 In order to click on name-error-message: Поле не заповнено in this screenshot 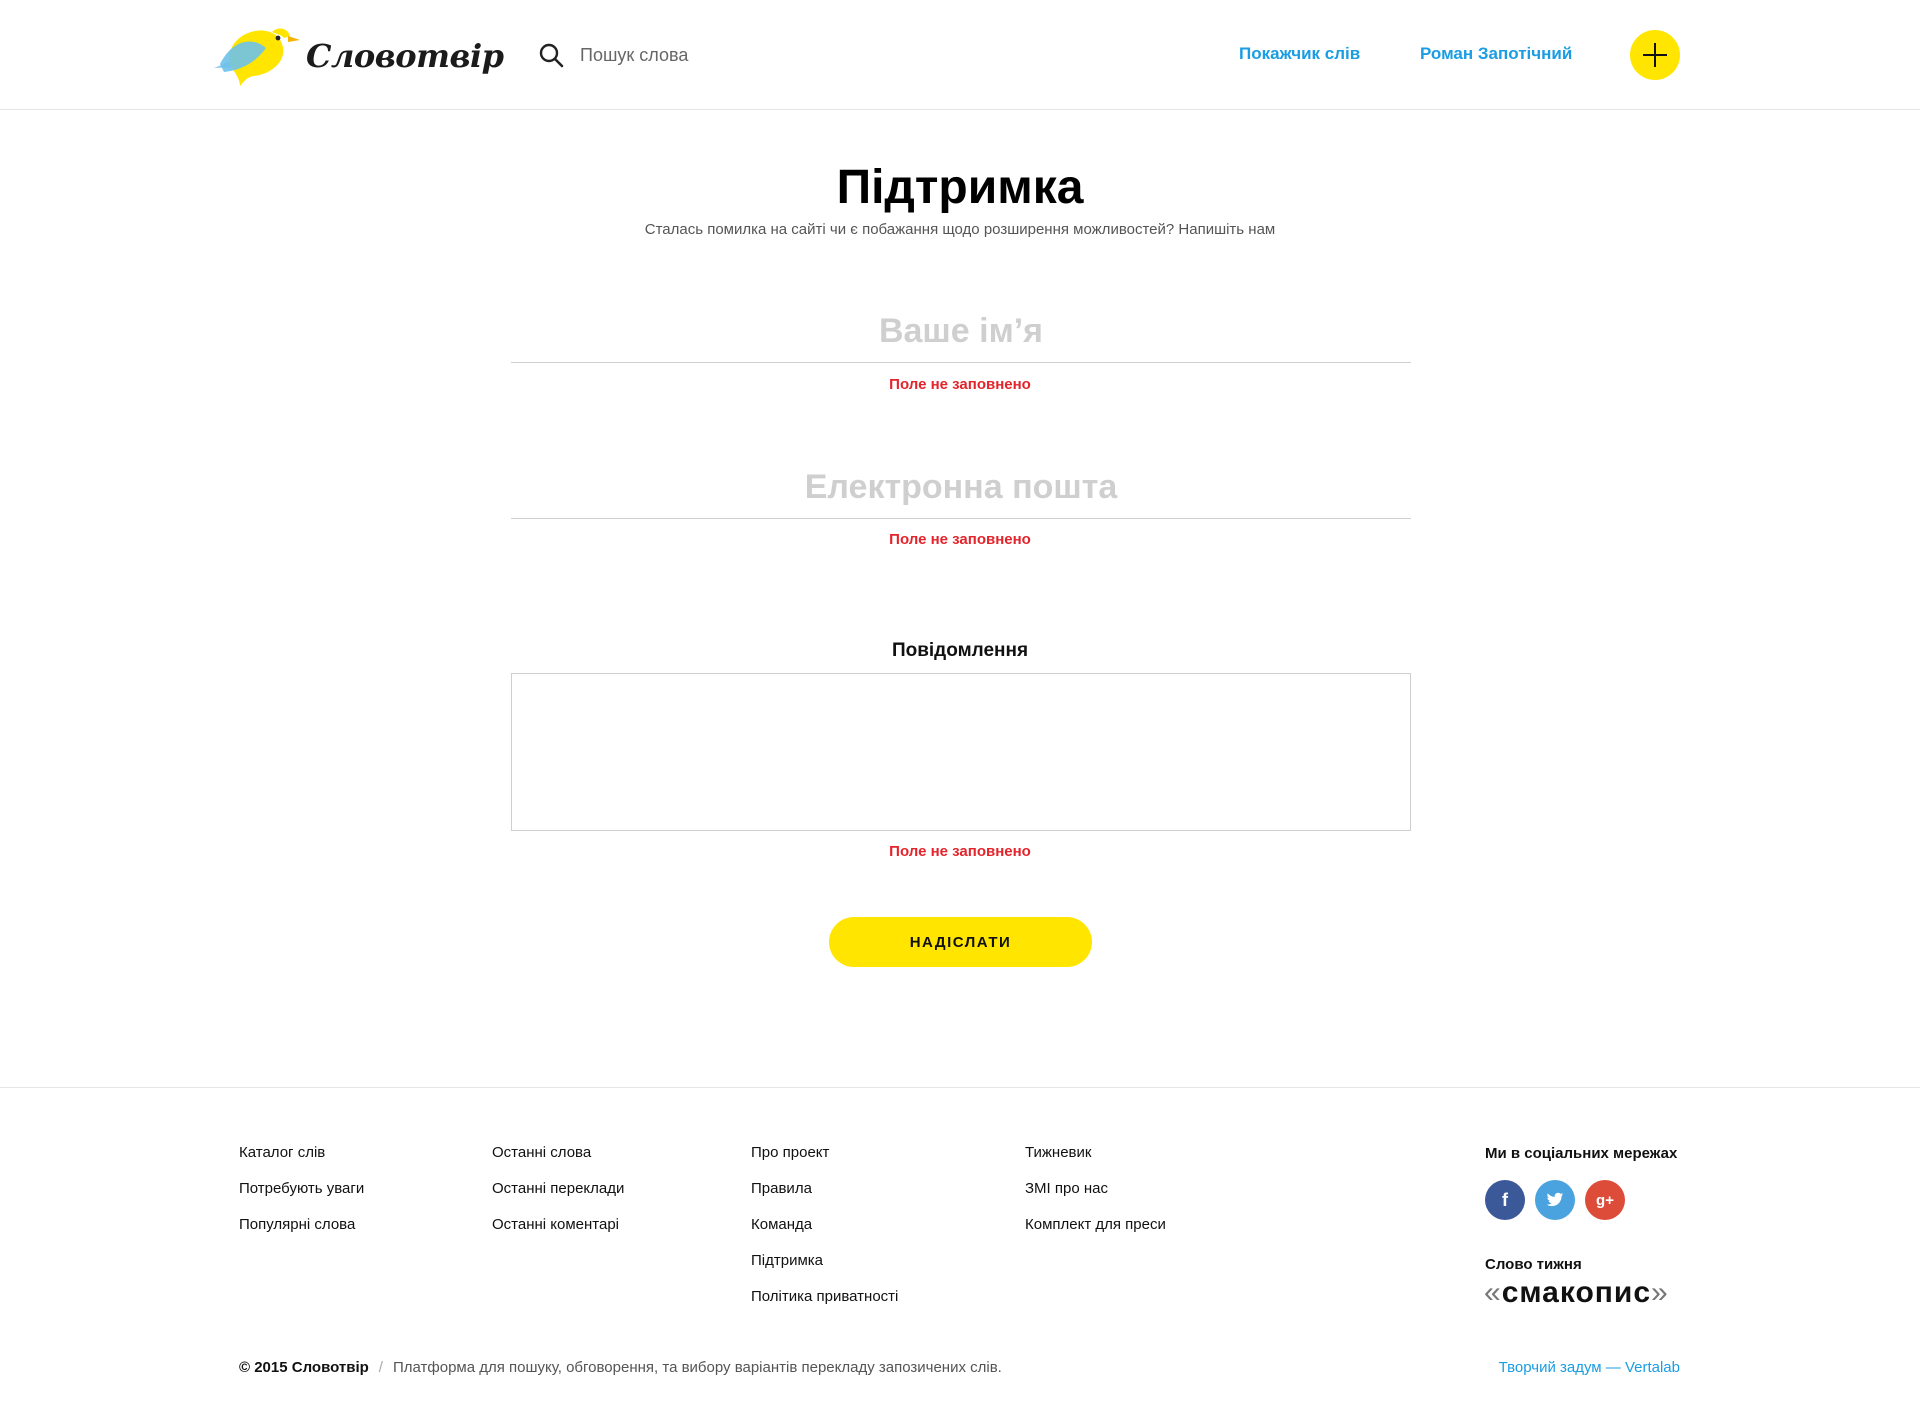, I will do `click(960, 384)`.